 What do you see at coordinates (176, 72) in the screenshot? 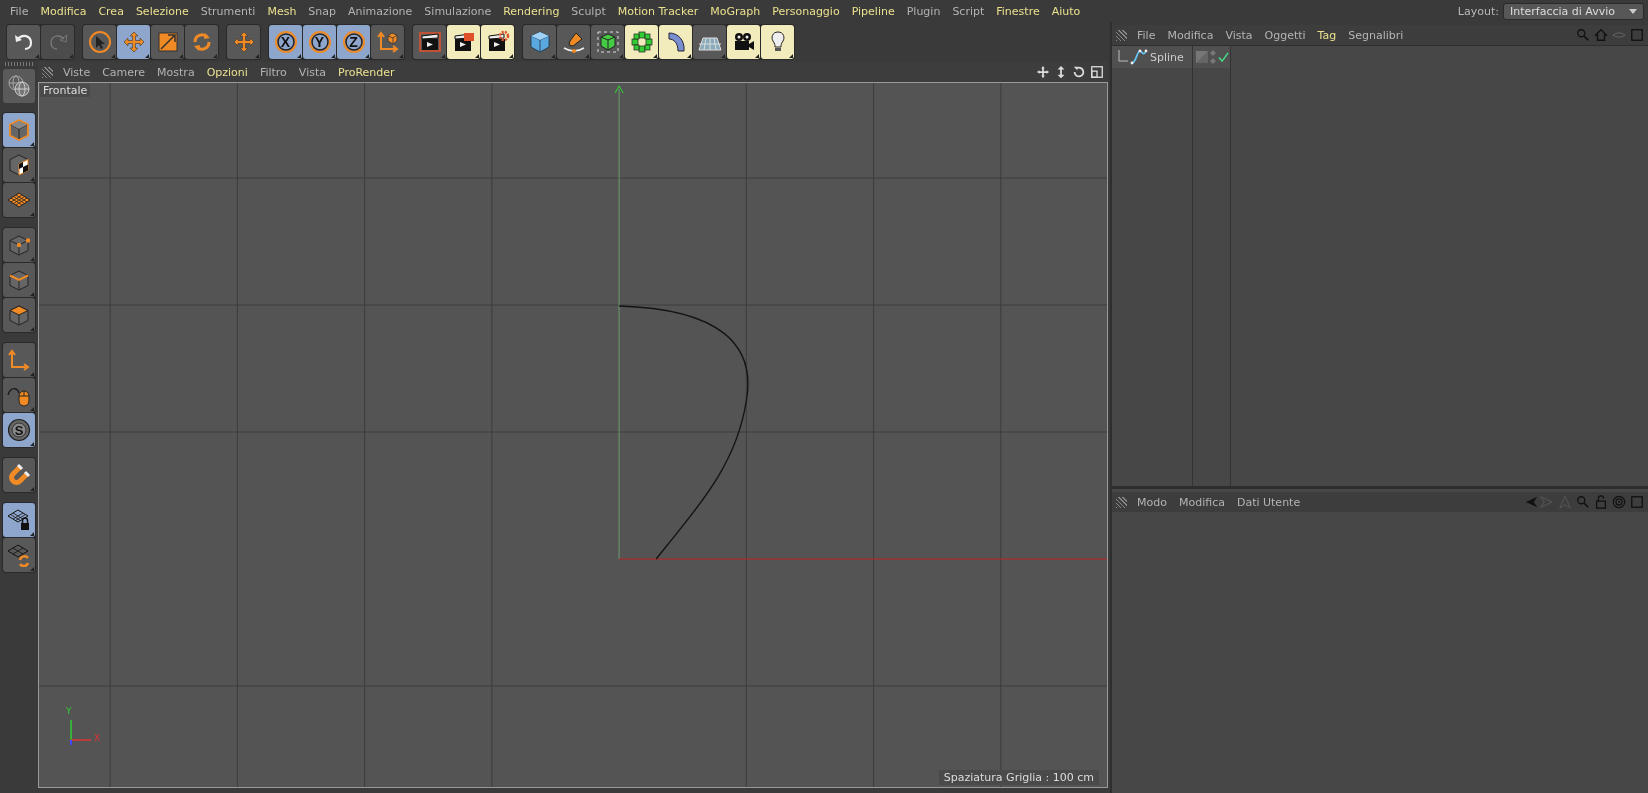
I see `menu-item: Mostra` at bounding box center [176, 72].